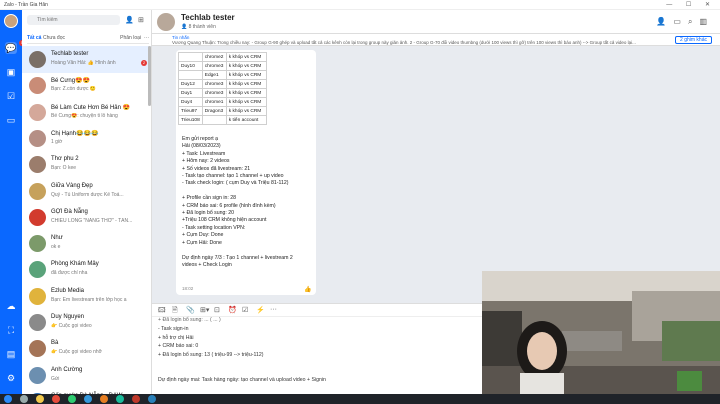 The width and height of the screenshot is (720, 404). I want to click on cloud-icon: ☁, so click(11, 306).